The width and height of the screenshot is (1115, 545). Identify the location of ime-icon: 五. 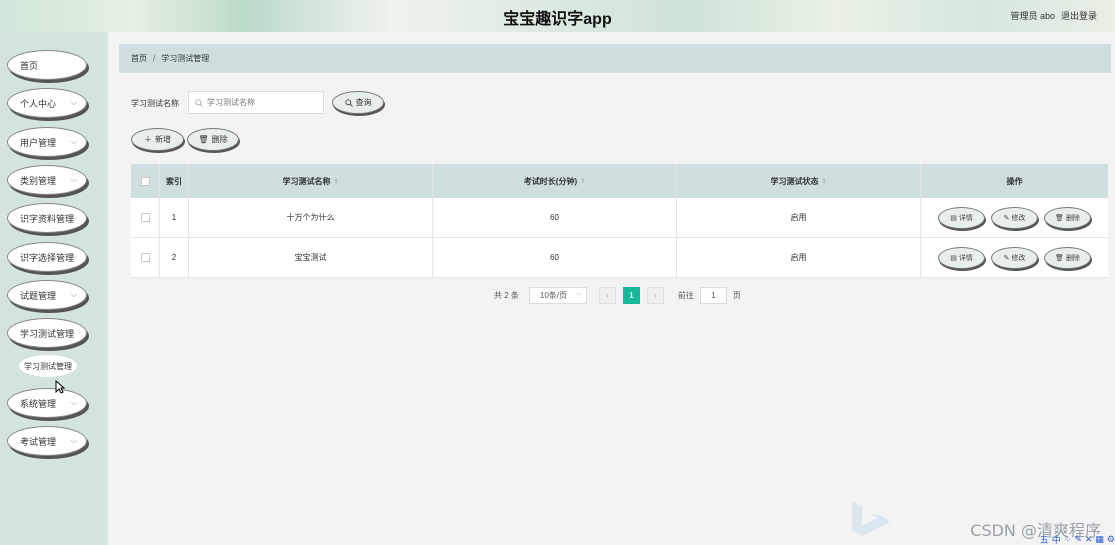
(1044, 539).